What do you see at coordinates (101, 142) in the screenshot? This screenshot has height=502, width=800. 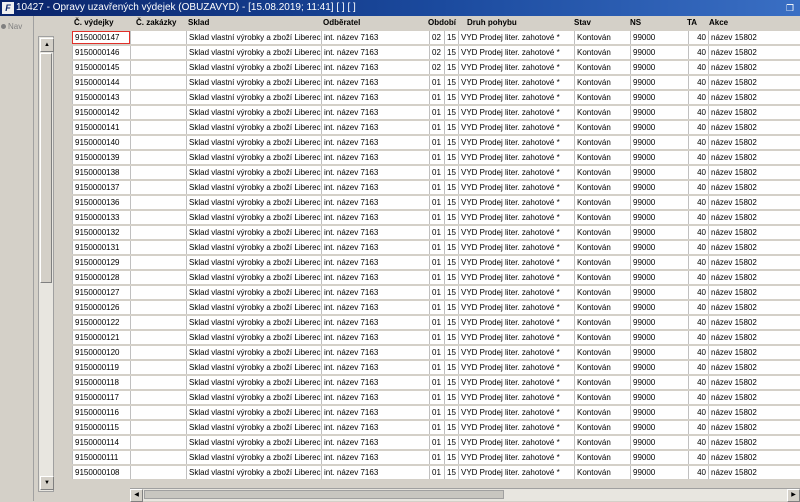 I see `cell-vydejka: 9150000140` at bounding box center [101, 142].